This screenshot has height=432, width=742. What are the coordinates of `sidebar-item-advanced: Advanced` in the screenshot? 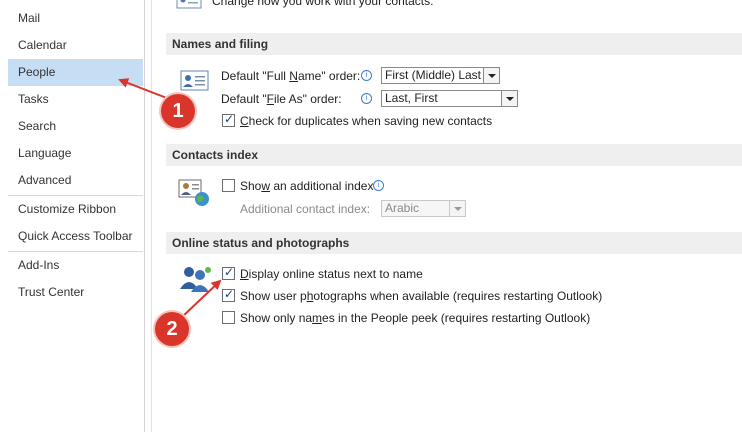 It's located at (75, 180).